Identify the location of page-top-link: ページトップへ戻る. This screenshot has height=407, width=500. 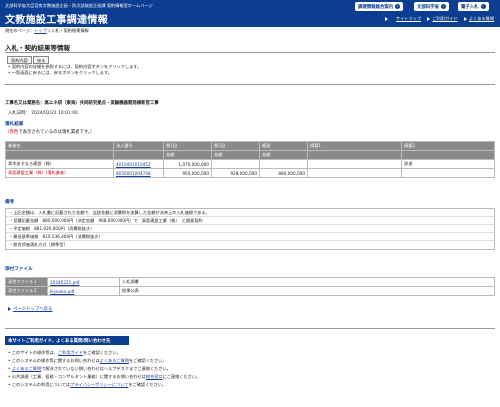
(32, 309).